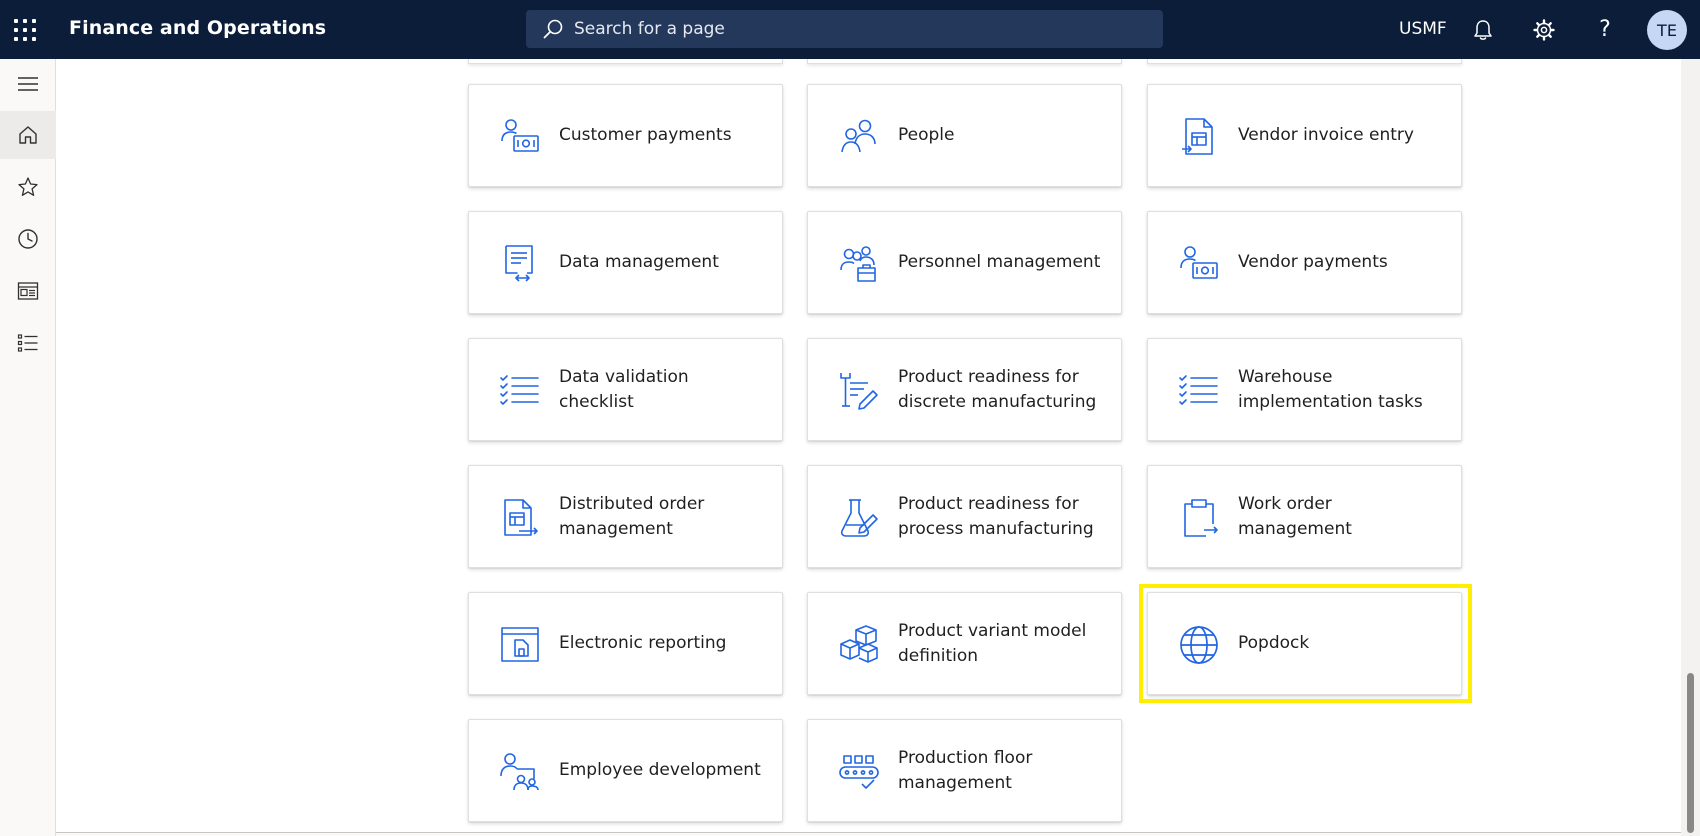 The image size is (1700, 836). What do you see at coordinates (859, 644) in the screenshot?
I see `boxes-icon` at bounding box center [859, 644].